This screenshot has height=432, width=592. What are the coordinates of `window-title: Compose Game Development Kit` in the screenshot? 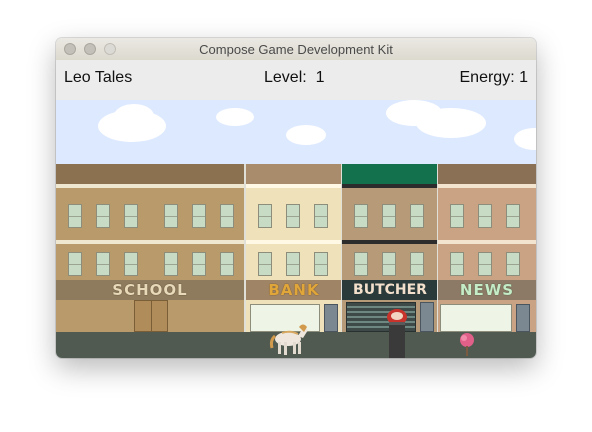 It's located at (296, 49).